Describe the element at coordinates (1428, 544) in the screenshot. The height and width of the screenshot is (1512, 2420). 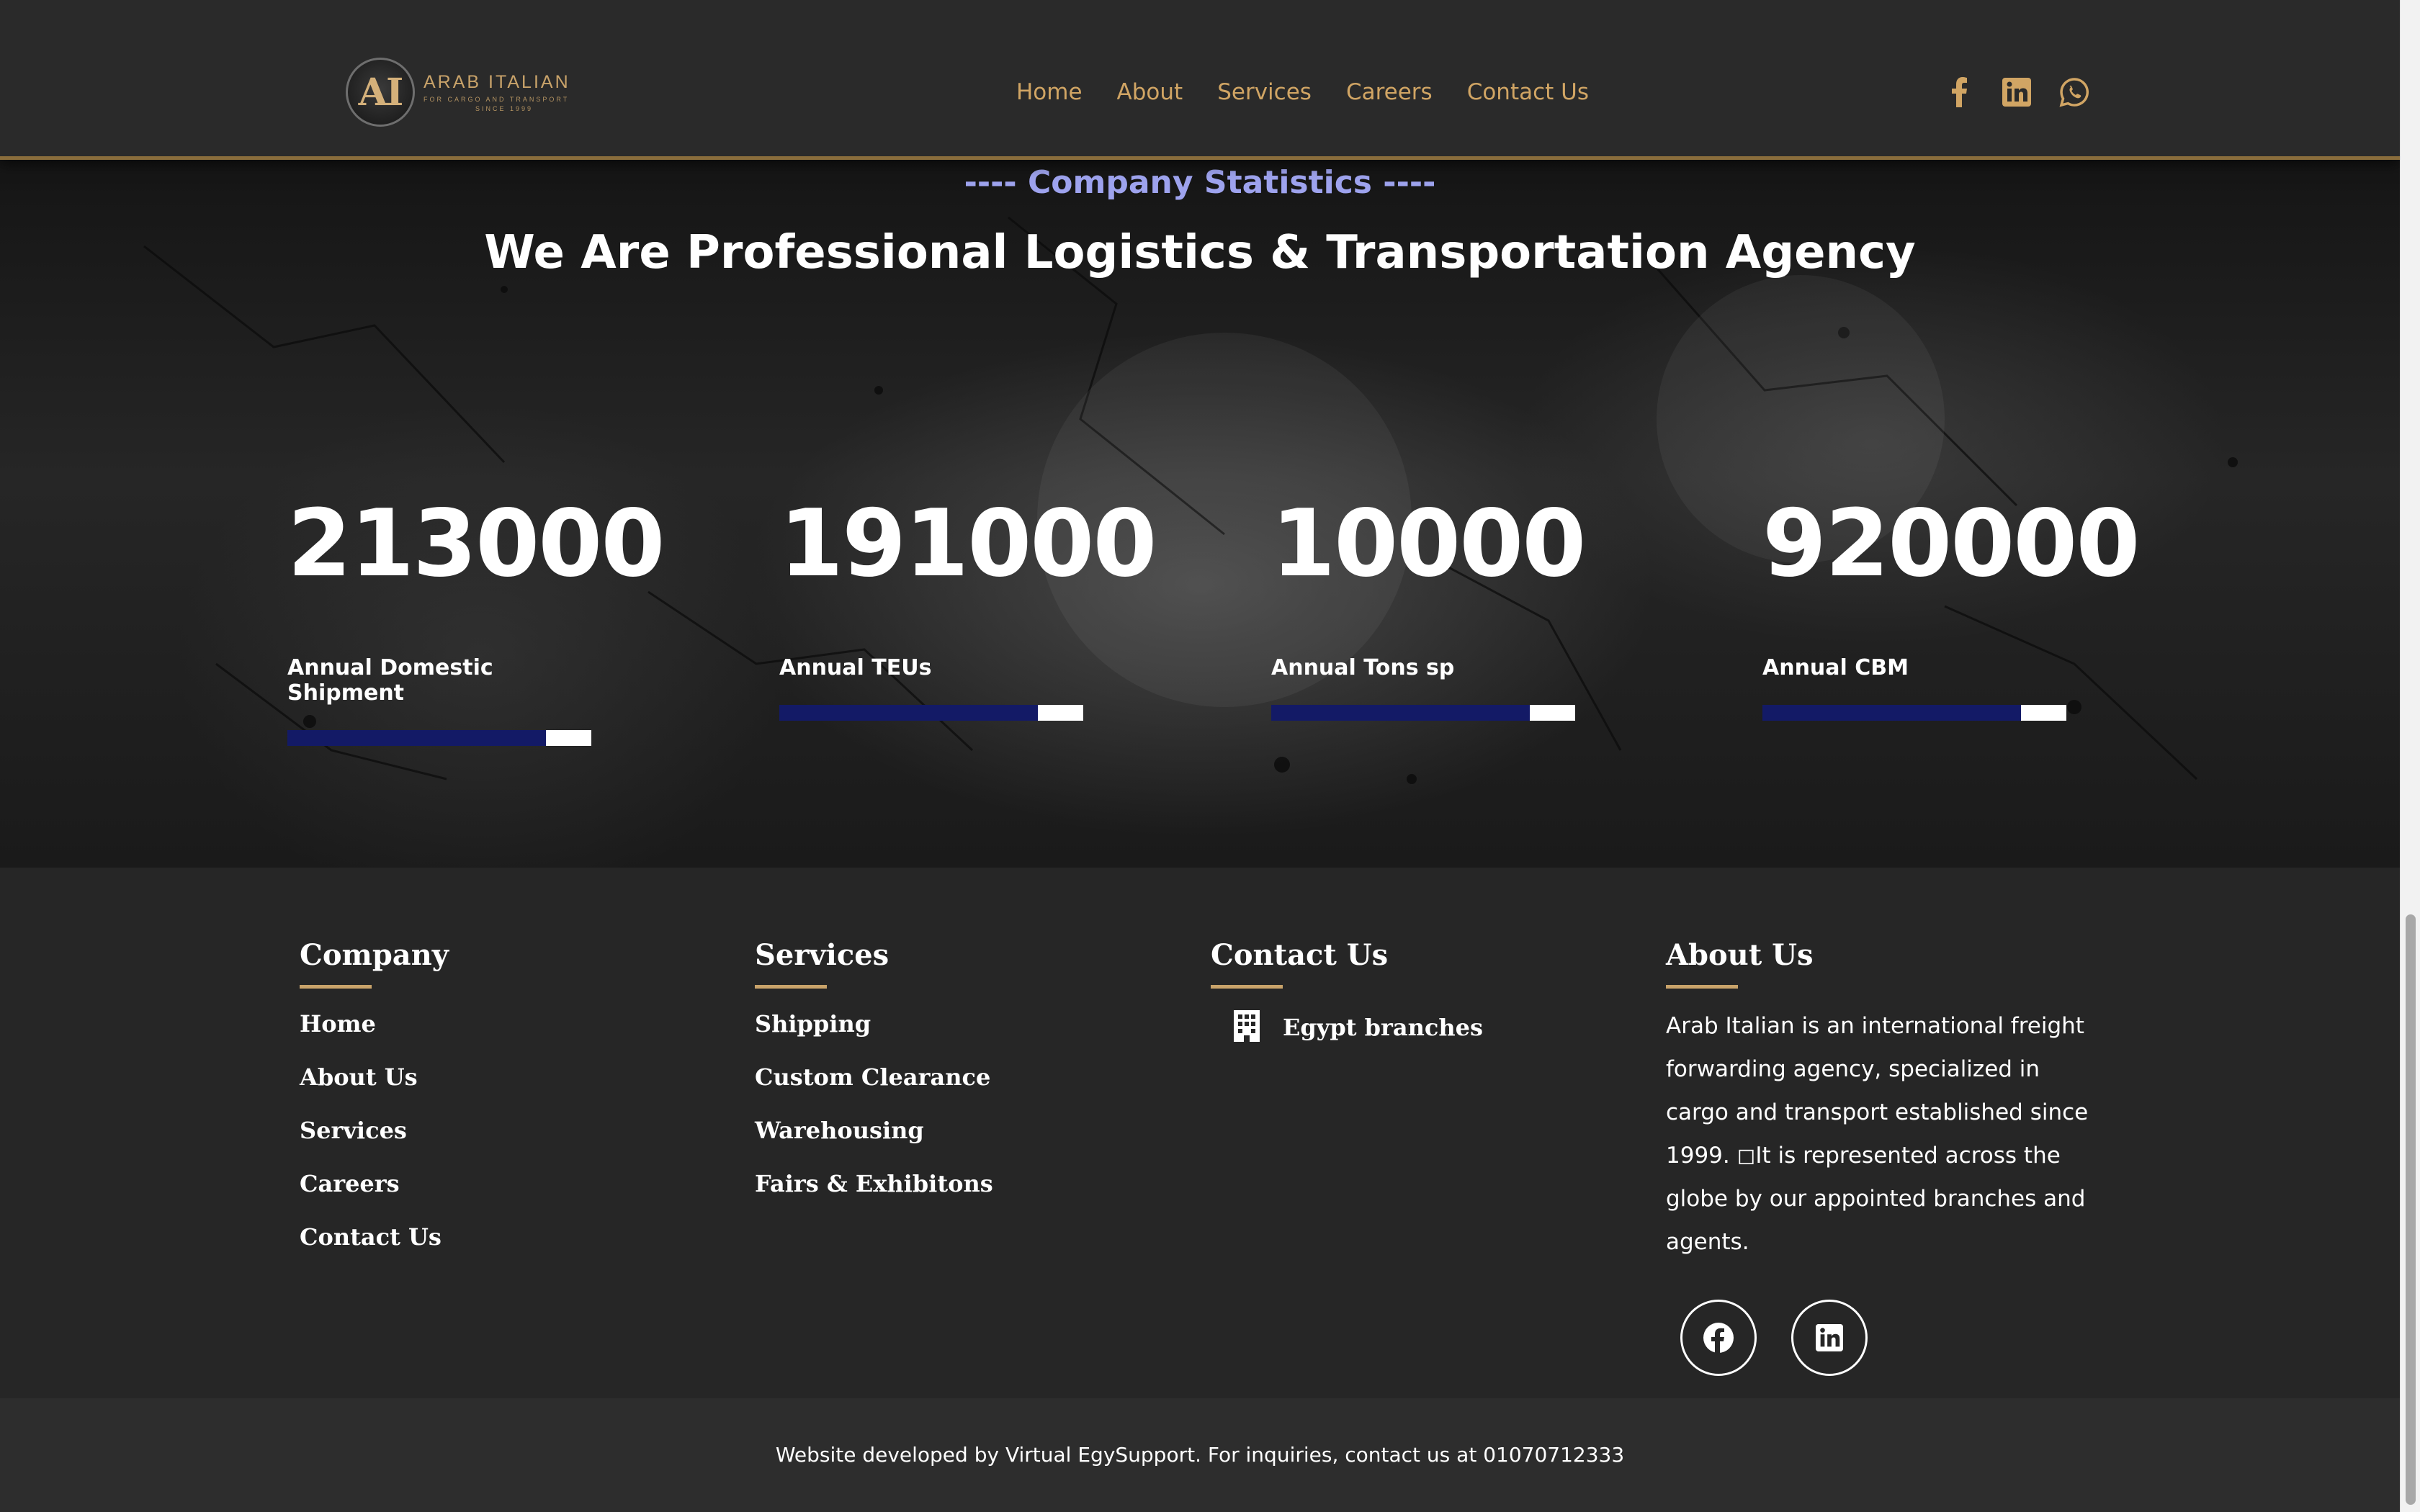
I see `stat-value: 10000` at that location.